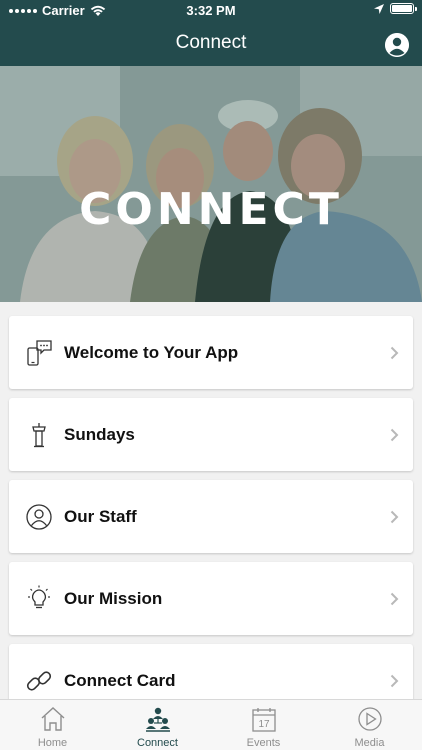 This screenshot has width=422, height=750. I want to click on status-right, so click(395, 8).